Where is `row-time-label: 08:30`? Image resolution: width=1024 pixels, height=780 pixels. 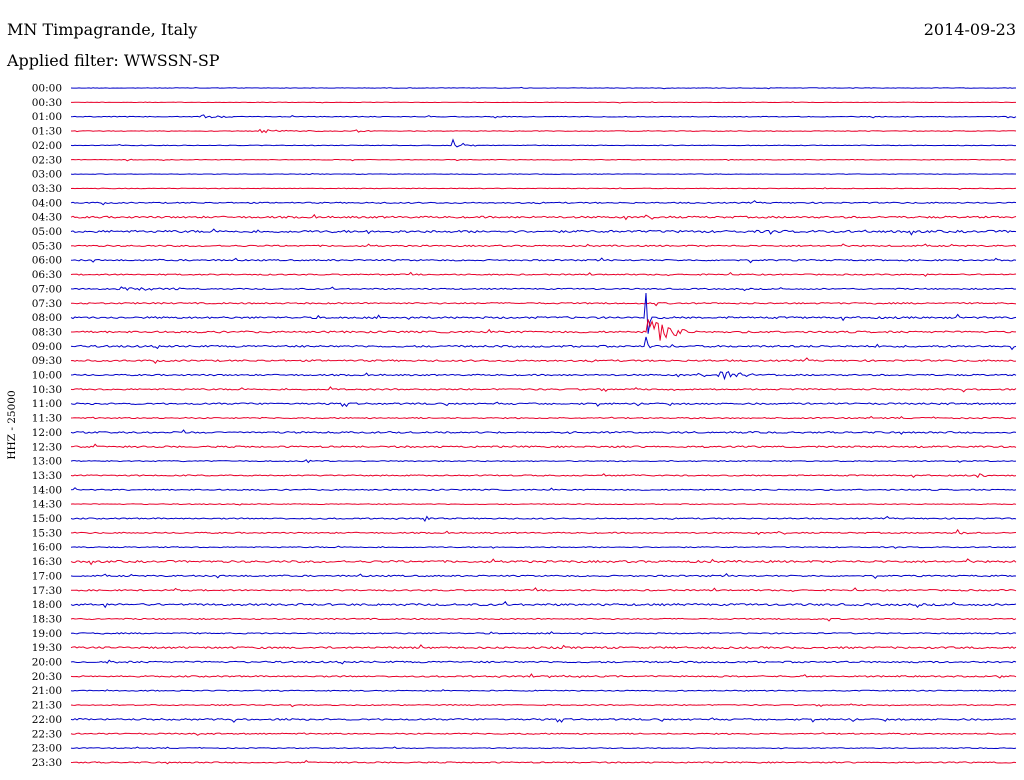
row-time-label: 08:30 is located at coordinates (47, 332).